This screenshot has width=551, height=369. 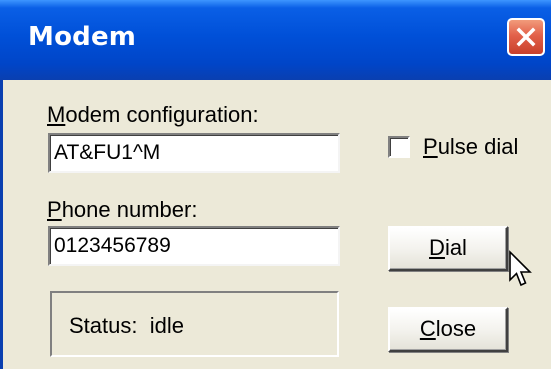 I want to click on close-button: Close, so click(x=448, y=329).